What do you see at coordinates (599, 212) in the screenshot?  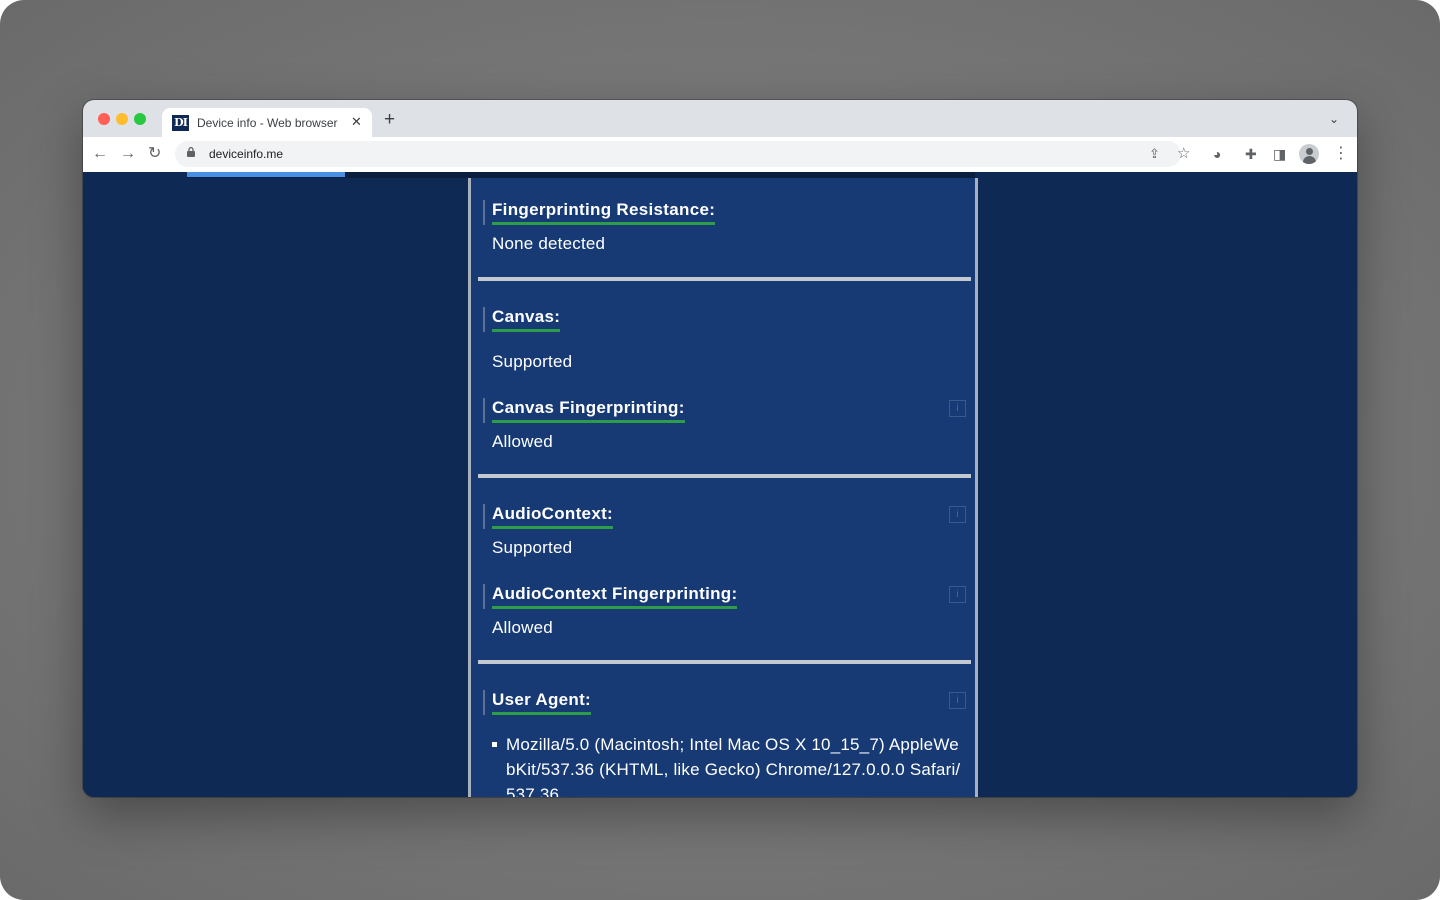 I see `field-label: Fingerprinting Resistance:` at bounding box center [599, 212].